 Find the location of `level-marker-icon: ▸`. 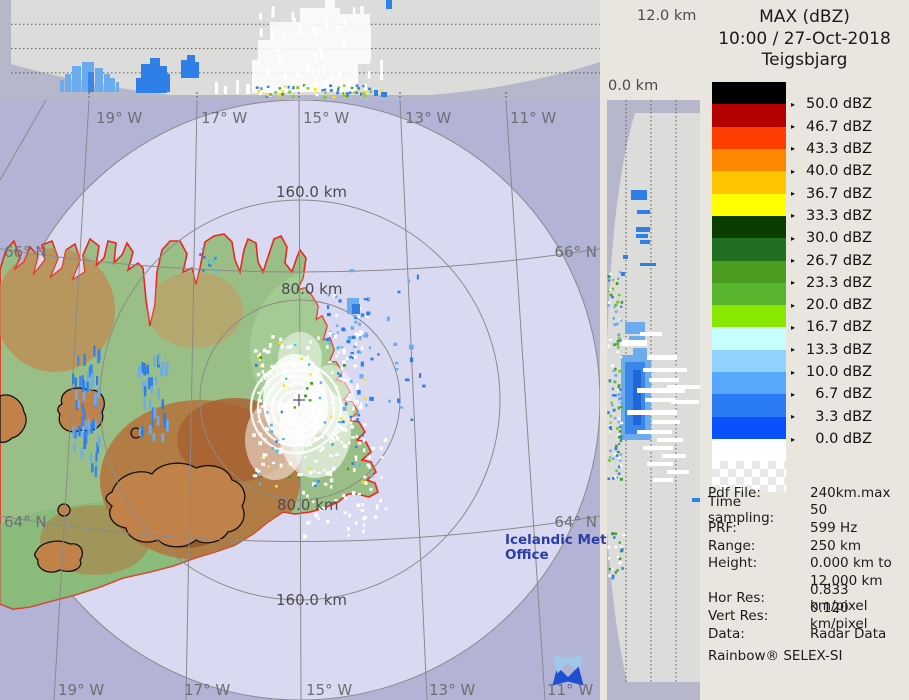

level-marker-icon: ▸ is located at coordinates (793, 439).